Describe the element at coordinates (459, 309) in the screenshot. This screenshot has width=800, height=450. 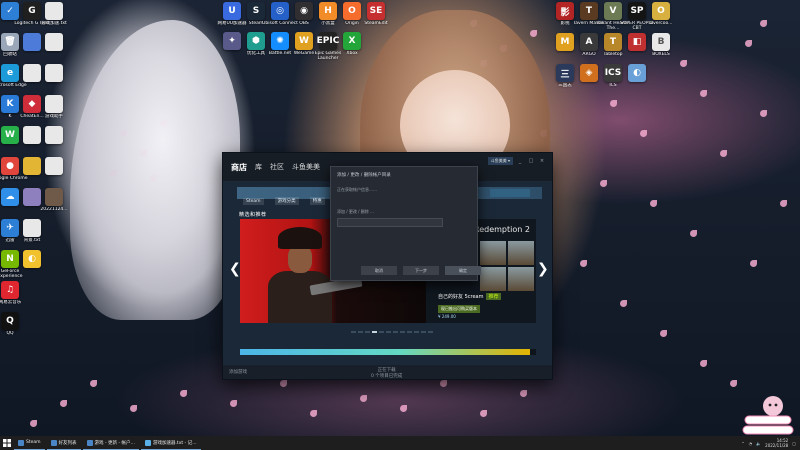
I see `availability-tag: 现已推出可购买版本` at that location.